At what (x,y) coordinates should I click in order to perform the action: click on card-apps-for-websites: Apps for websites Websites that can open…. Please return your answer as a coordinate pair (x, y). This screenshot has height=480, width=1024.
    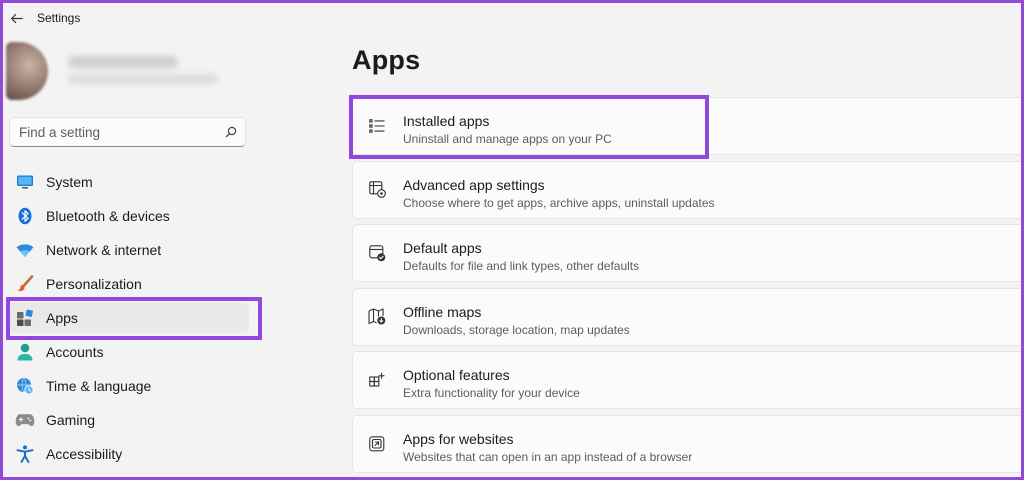
    Looking at the image, I should click on (688, 443).